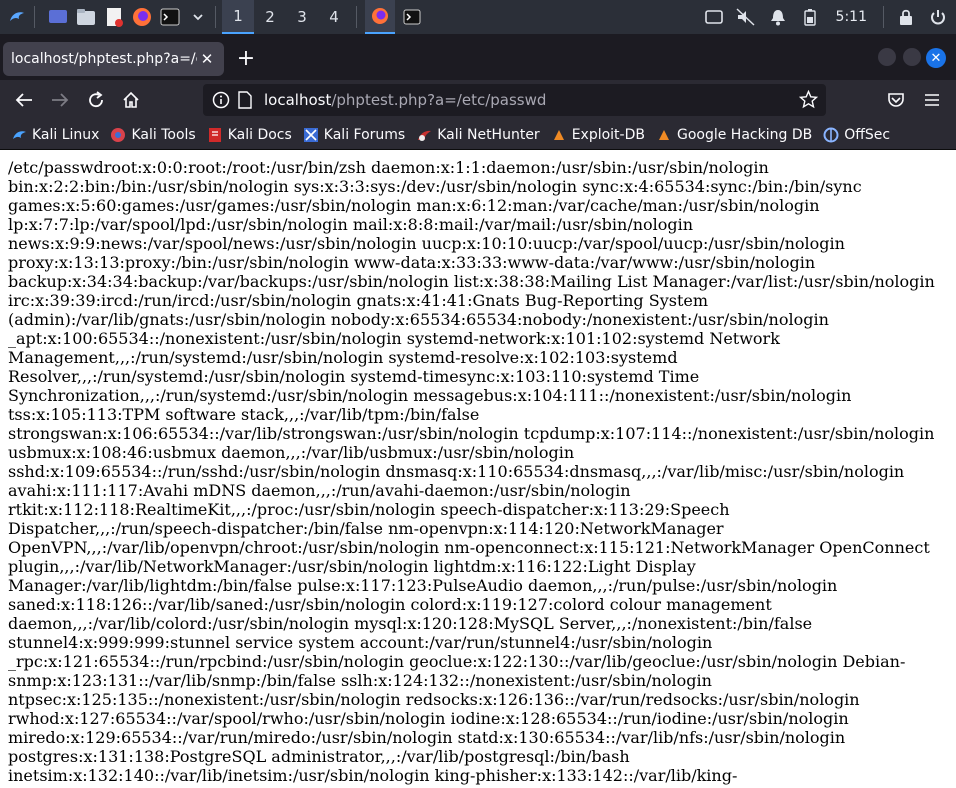 Image resolution: width=956 pixels, height=788 pixels. Describe the element at coordinates (24, 100) in the screenshot. I see `back-arrow-icon` at that location.